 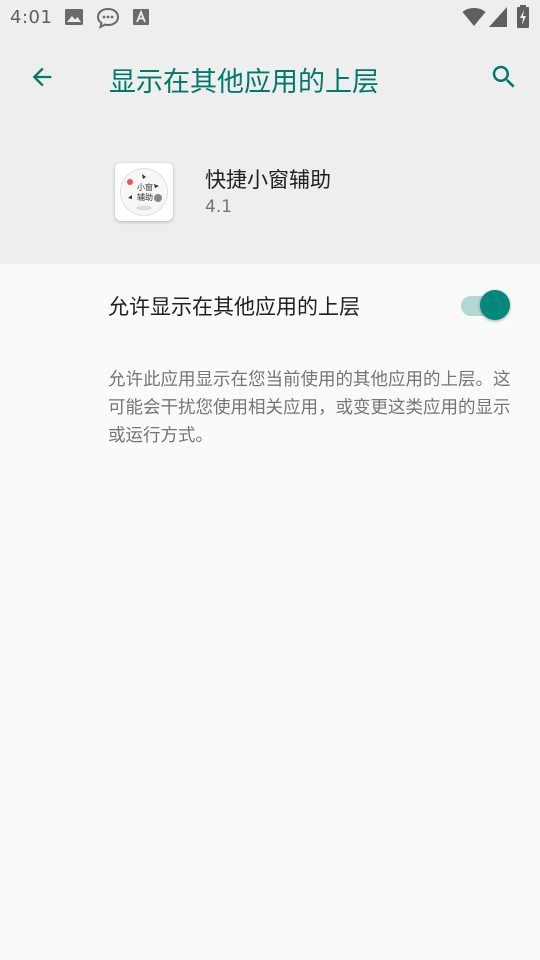 I want to click on search-button, so click(x=504, y=79).